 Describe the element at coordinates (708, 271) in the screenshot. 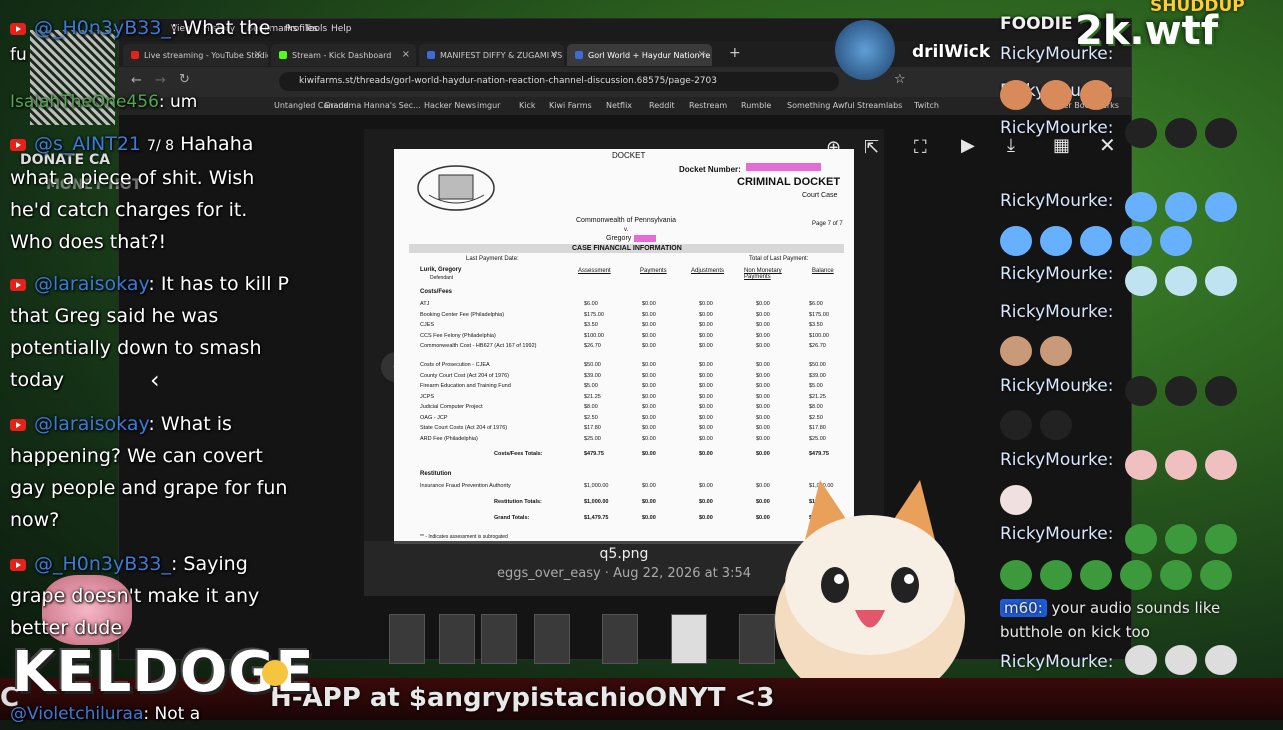

I see `col-adjustments: Adjustments` at that location.